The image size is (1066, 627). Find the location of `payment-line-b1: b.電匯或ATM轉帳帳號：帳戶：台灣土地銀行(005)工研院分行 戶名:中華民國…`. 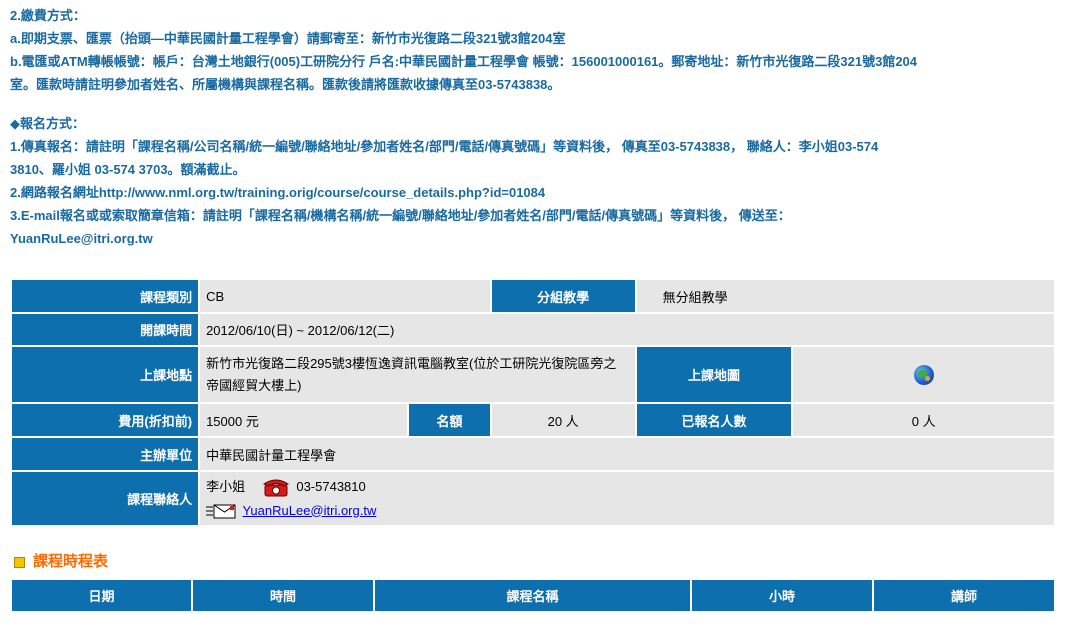

payment-line-b1: b.電匯或ATM轉帳帳號：帳戶：台灣土地銀行(005)工研院分行 戶名:中華民國… is located at coordinates (464, 61).